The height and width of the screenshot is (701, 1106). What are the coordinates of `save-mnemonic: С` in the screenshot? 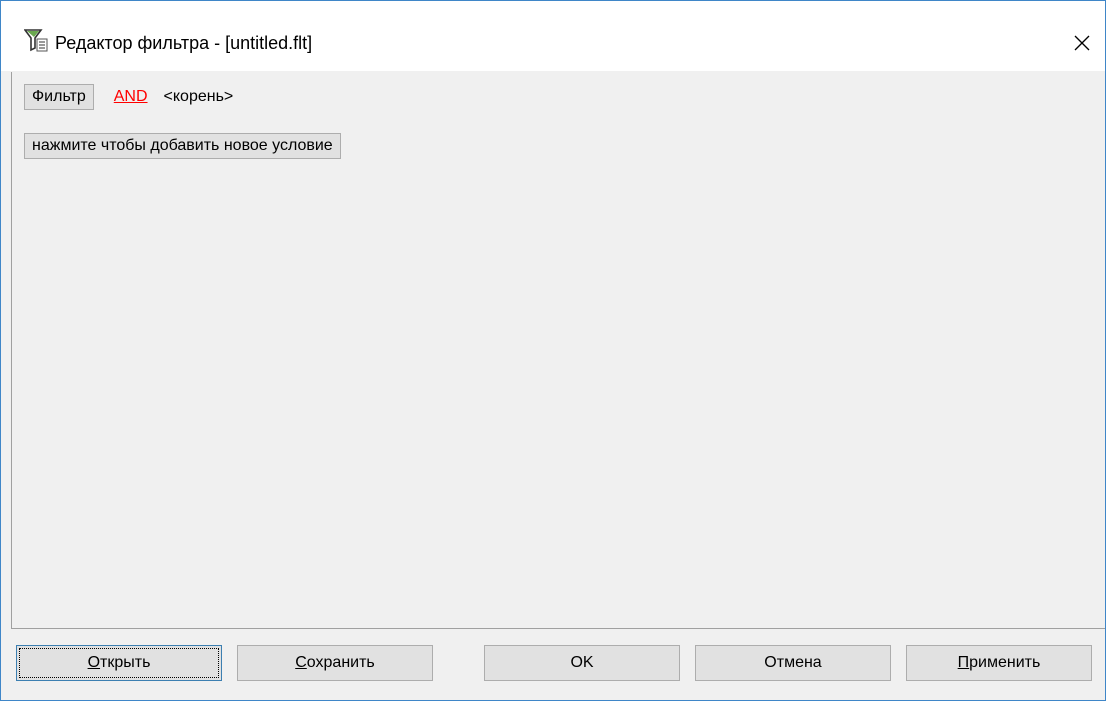 It's located at (301, 662).